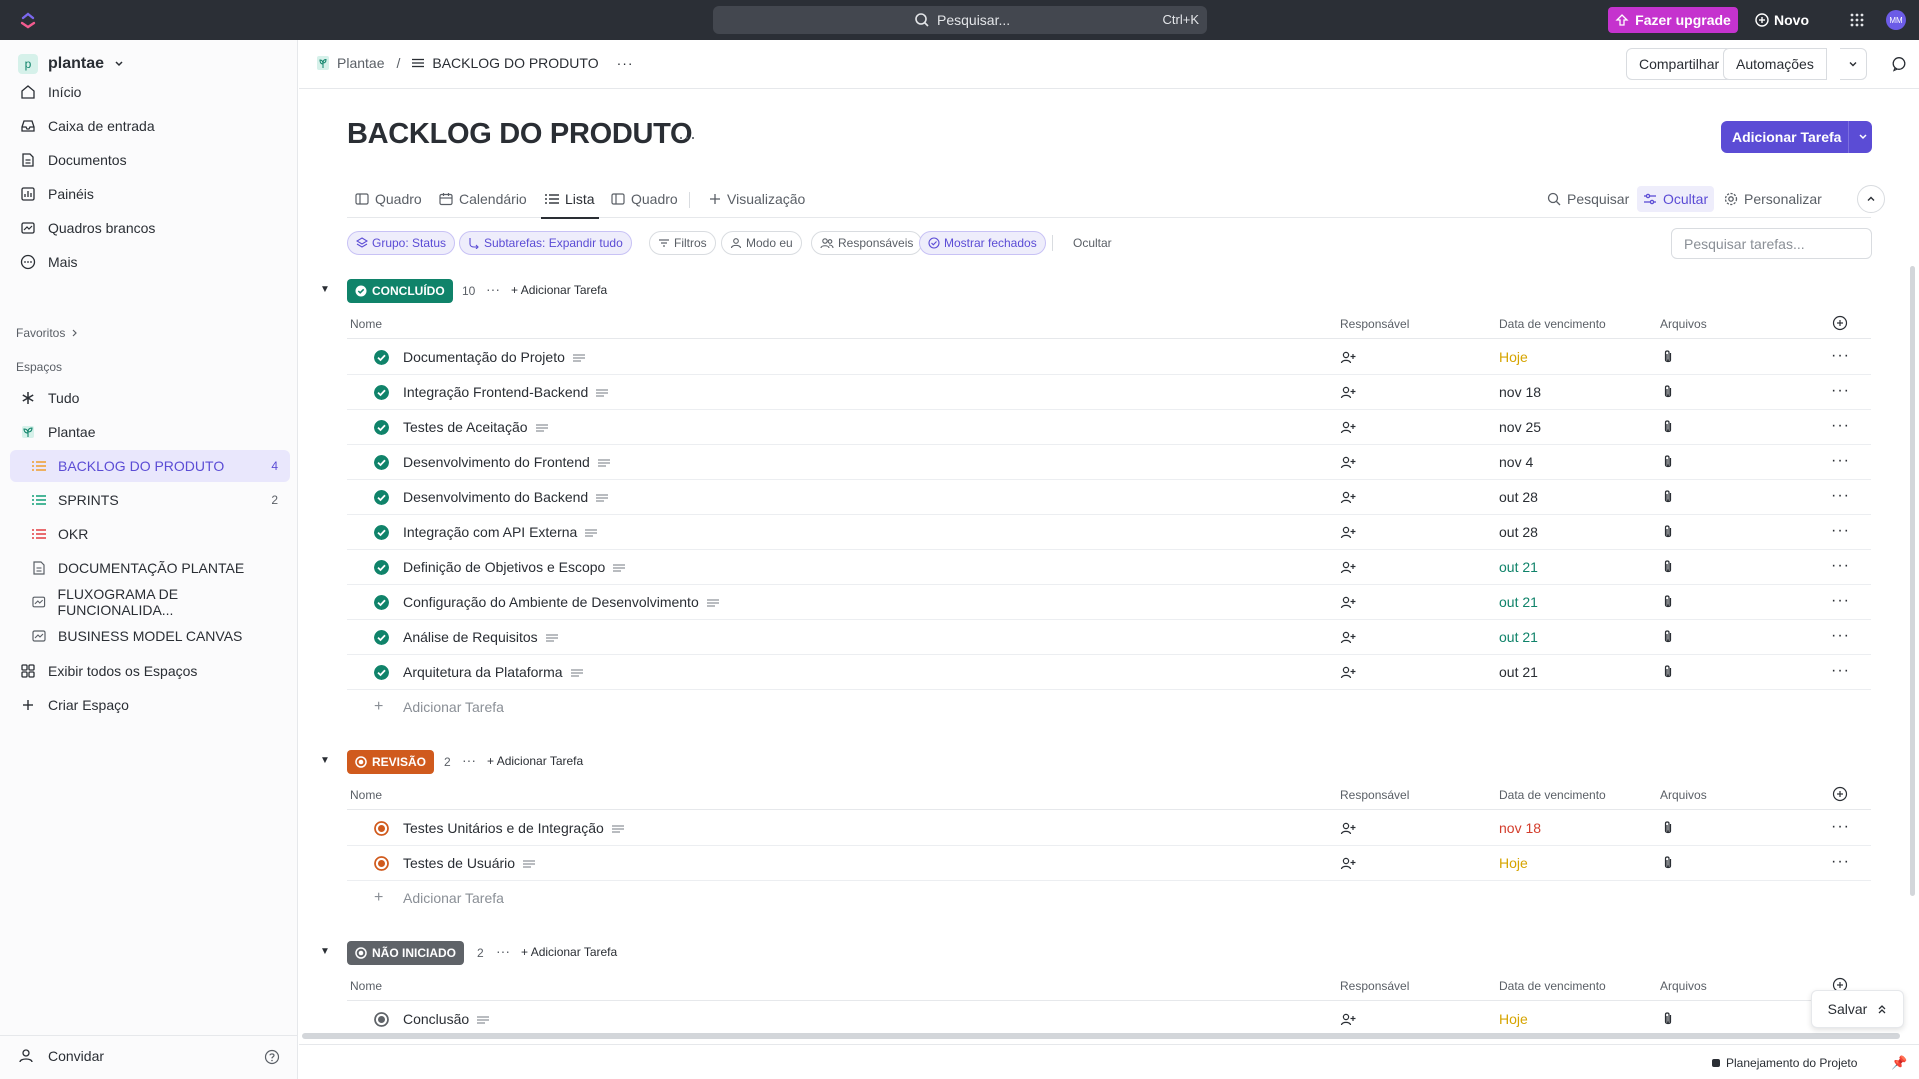  What do you see at coordinates (1109, 863) in the screenshot?
I see `task-row: Testes de Usuário Hoje ···` at bounding box center [1109, 863].